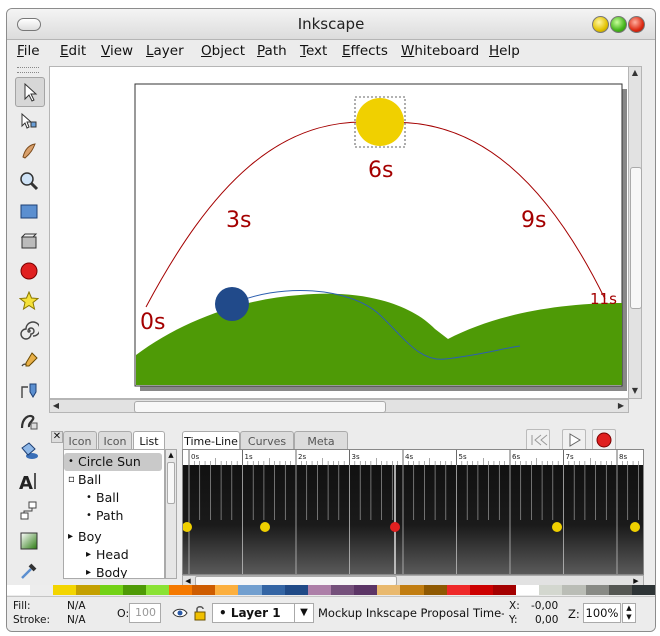  What do you see at coordinates (602, 613) in the screenshot?
I see `zoom-input: 100%` at bounding box center [602, 613].